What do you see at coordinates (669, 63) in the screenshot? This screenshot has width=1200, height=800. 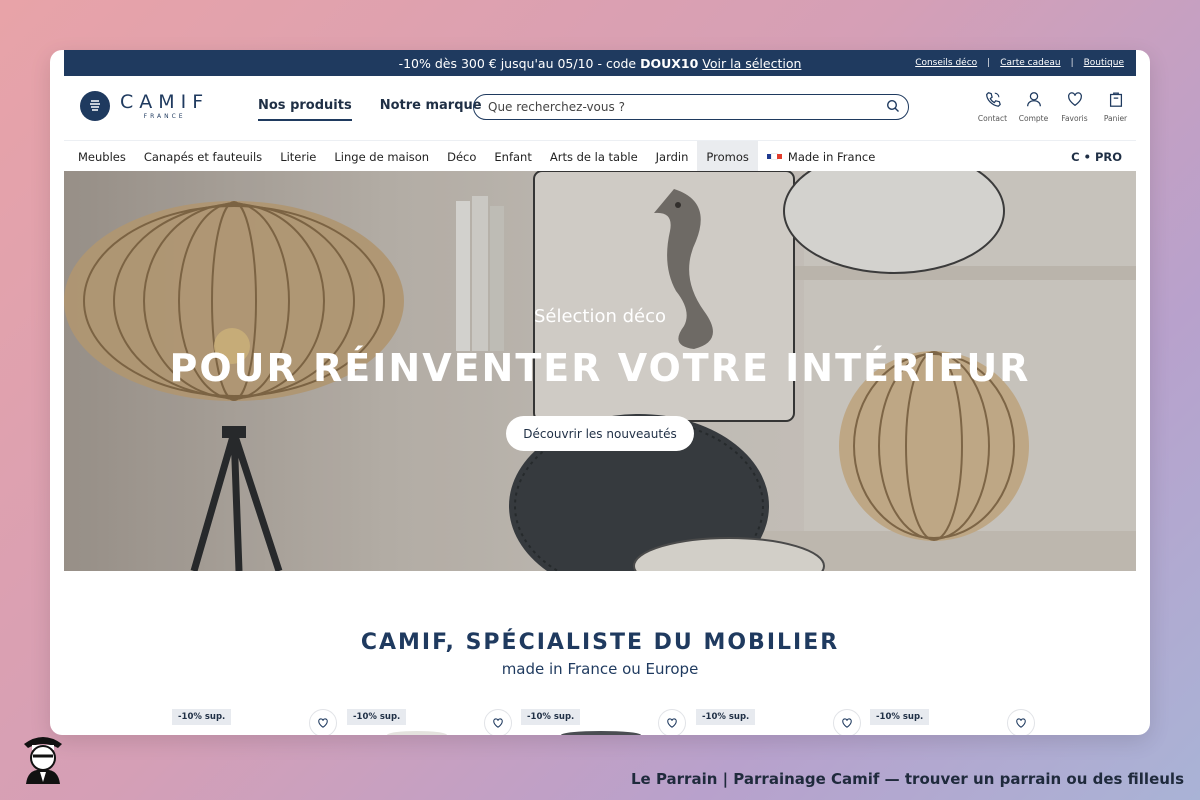 I see `promo-code: DOUX10` at bounding box center [669, 63].